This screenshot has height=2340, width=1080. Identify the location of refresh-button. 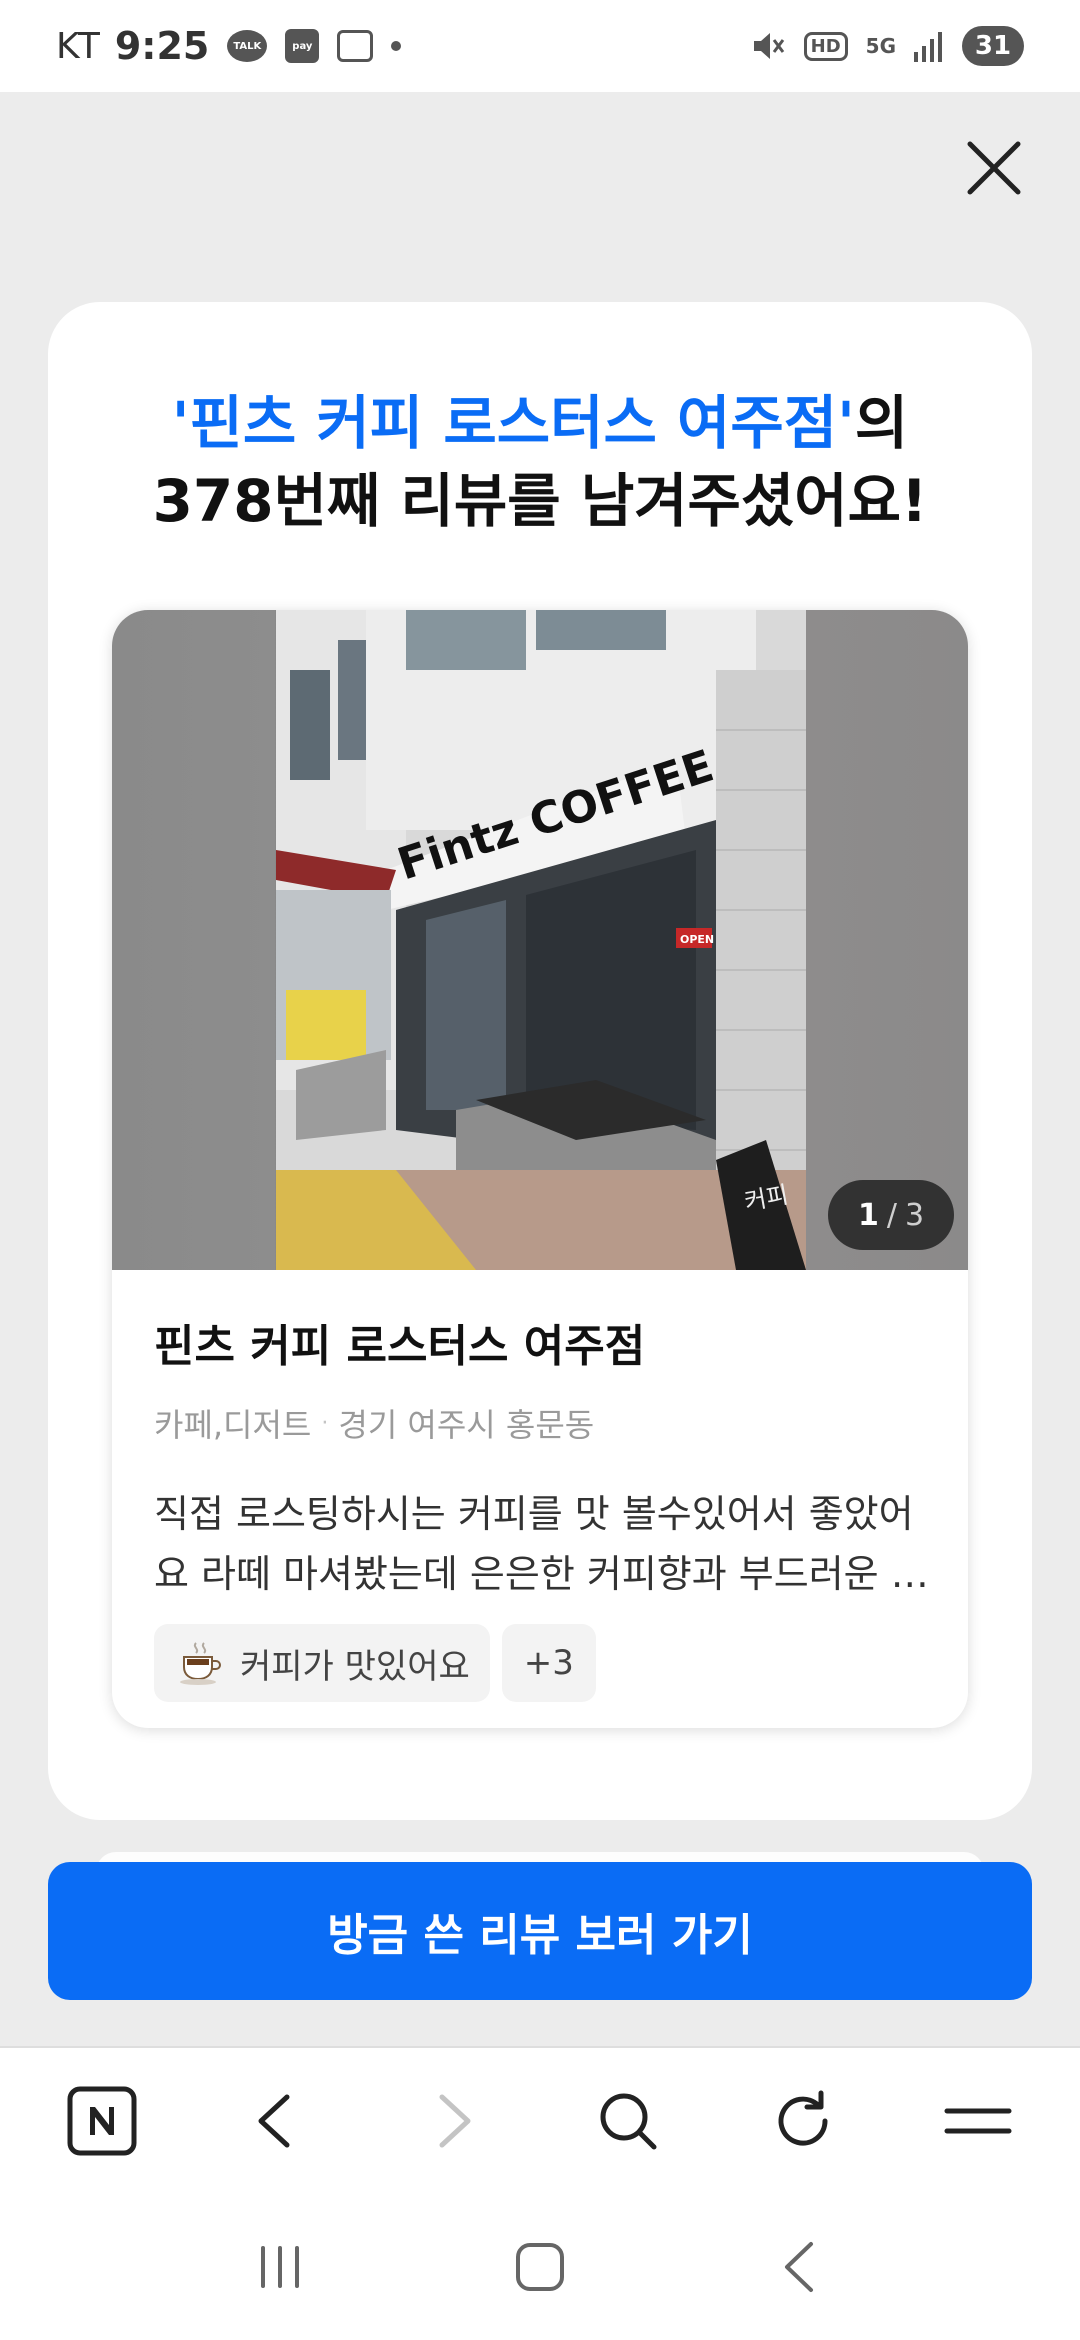
(803, 2121).